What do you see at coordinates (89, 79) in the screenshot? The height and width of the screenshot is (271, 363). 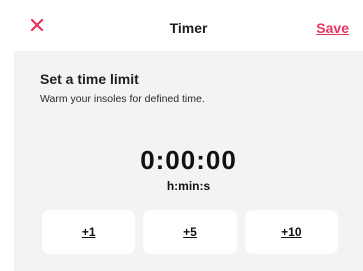 I see `section-title: Set a time limit` at bounding box center [89, 79].